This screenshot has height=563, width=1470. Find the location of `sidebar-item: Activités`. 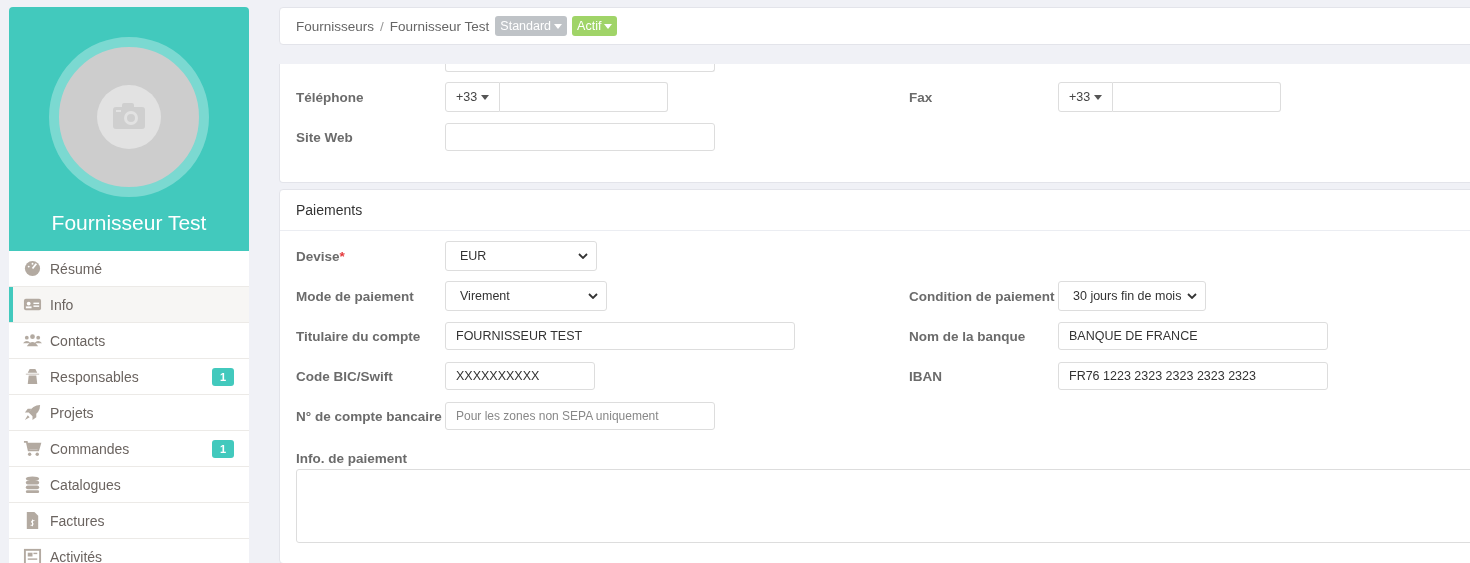

sidebar-item: Activités is located at coordinates (129, 551).